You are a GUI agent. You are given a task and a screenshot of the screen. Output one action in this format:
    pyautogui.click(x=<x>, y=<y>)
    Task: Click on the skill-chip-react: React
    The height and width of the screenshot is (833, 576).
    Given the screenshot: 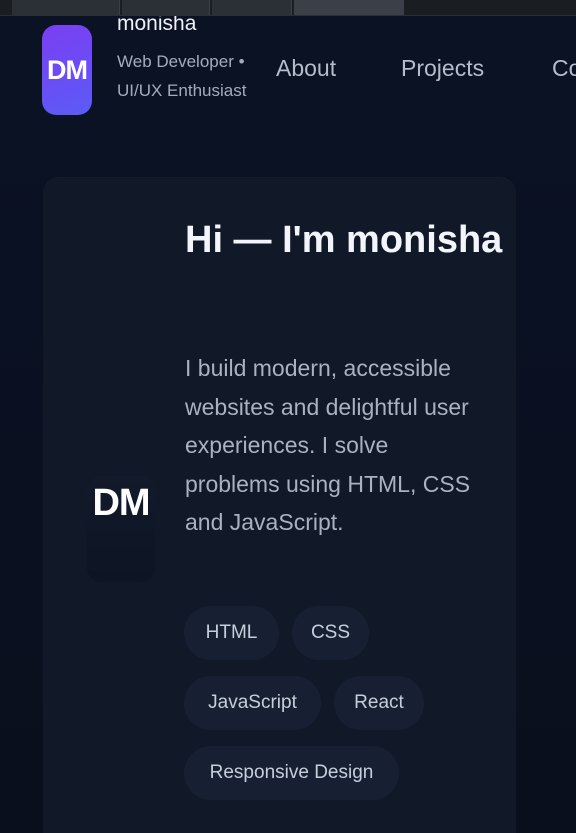 What is the action you would take?
    pyautogui.click(x=379, y=703)
    